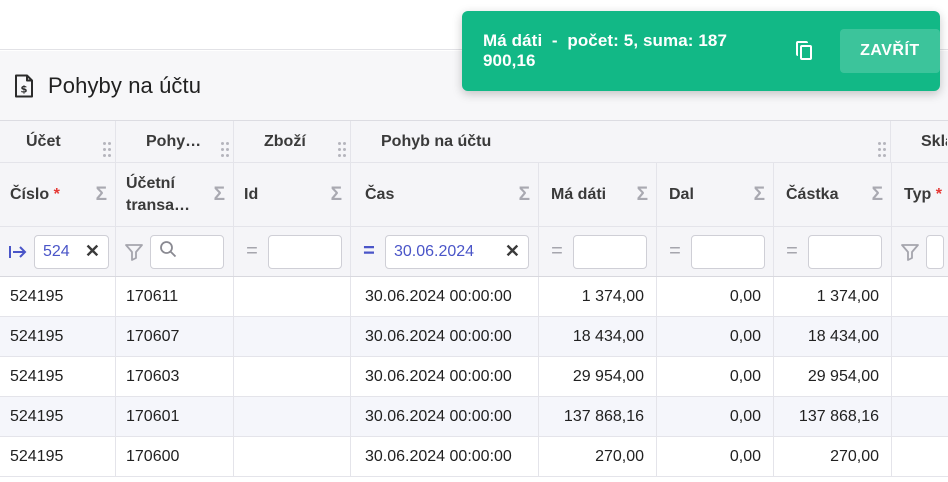 The image size is (948, 482). What do you see at coordinates (833, 194) in the screenshot?
I see `column-header-castka: Částka Σ` at bounding box center [833, 194].